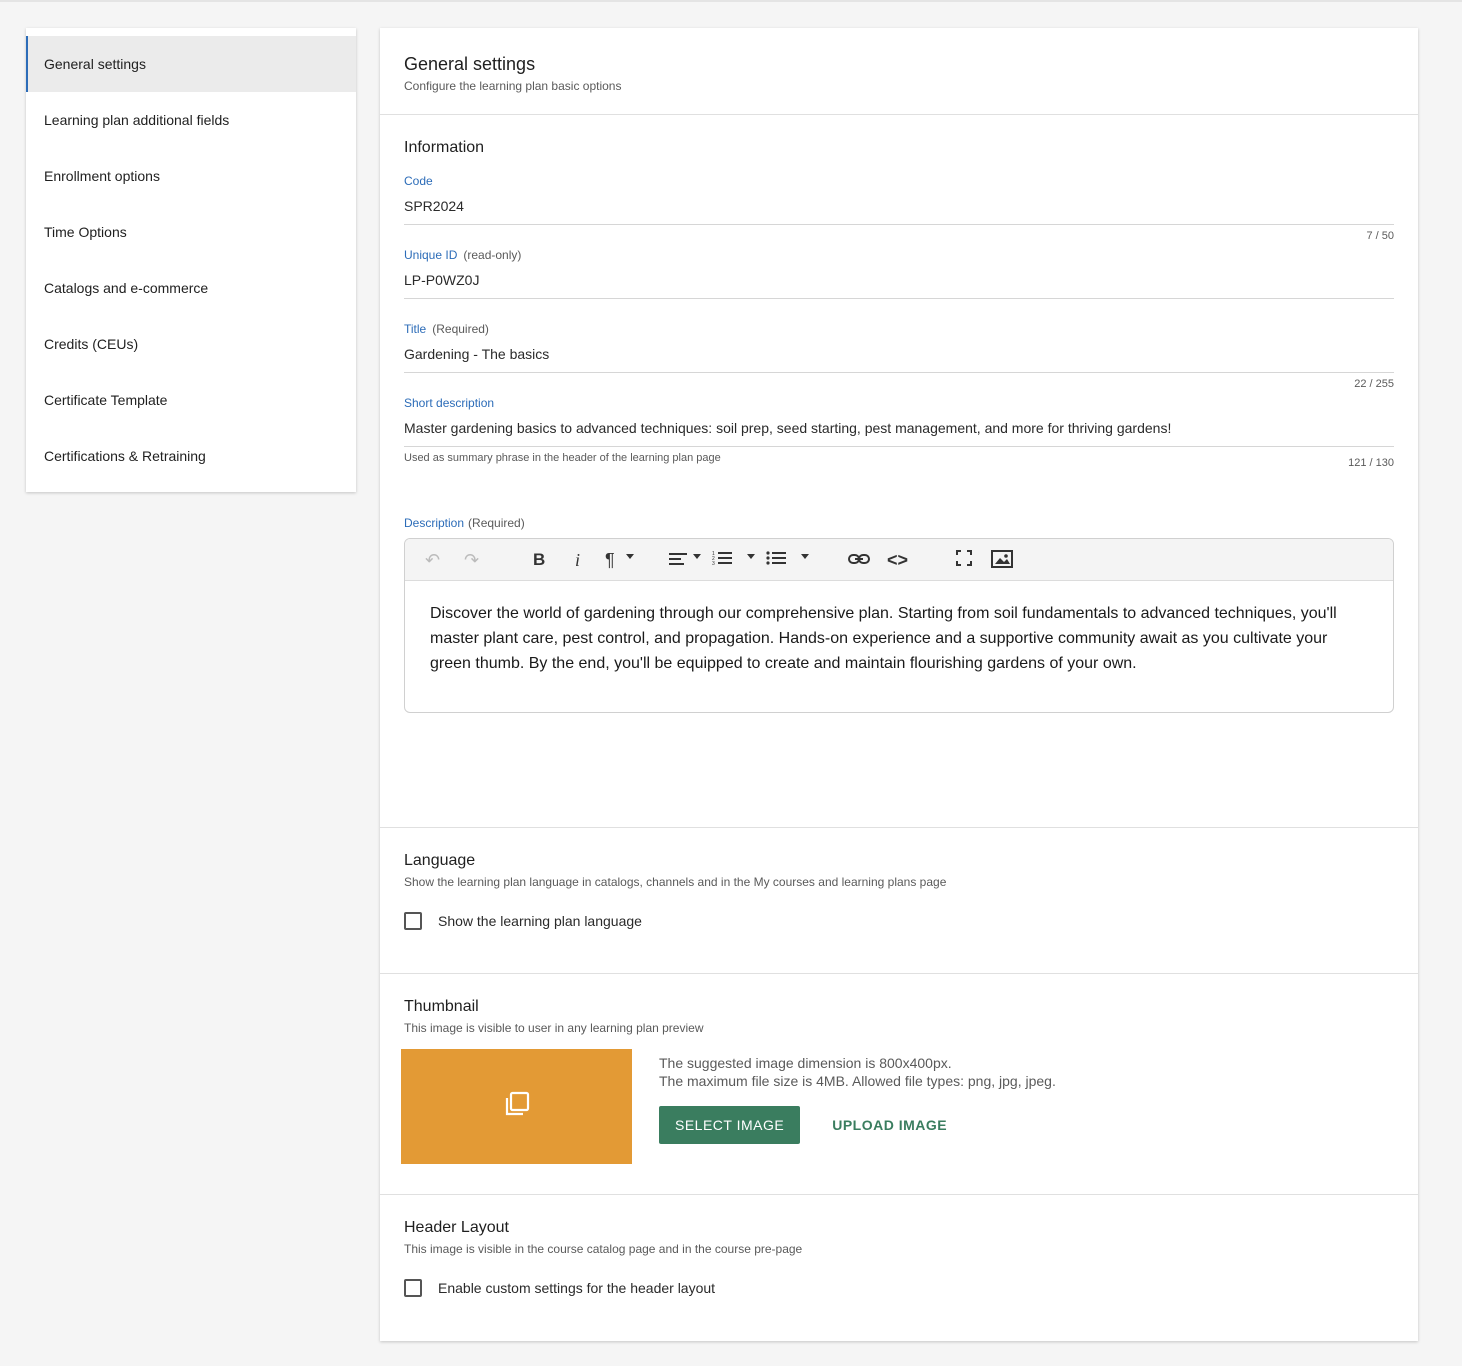 Image resolution: width=1462 pixels, height=1366 pixels. I want to click on title-footer: 22 / 255, so click(899, 382).